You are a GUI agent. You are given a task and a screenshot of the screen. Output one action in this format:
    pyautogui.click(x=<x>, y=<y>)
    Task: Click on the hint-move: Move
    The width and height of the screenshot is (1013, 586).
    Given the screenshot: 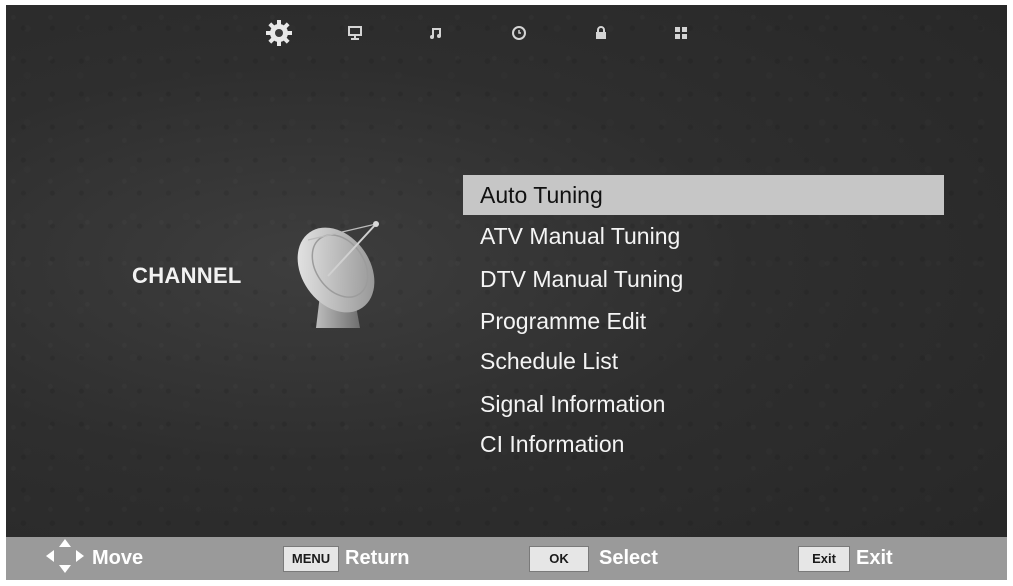 What is the action you would take?
    pyautogui.click(x=93, y=558)
    